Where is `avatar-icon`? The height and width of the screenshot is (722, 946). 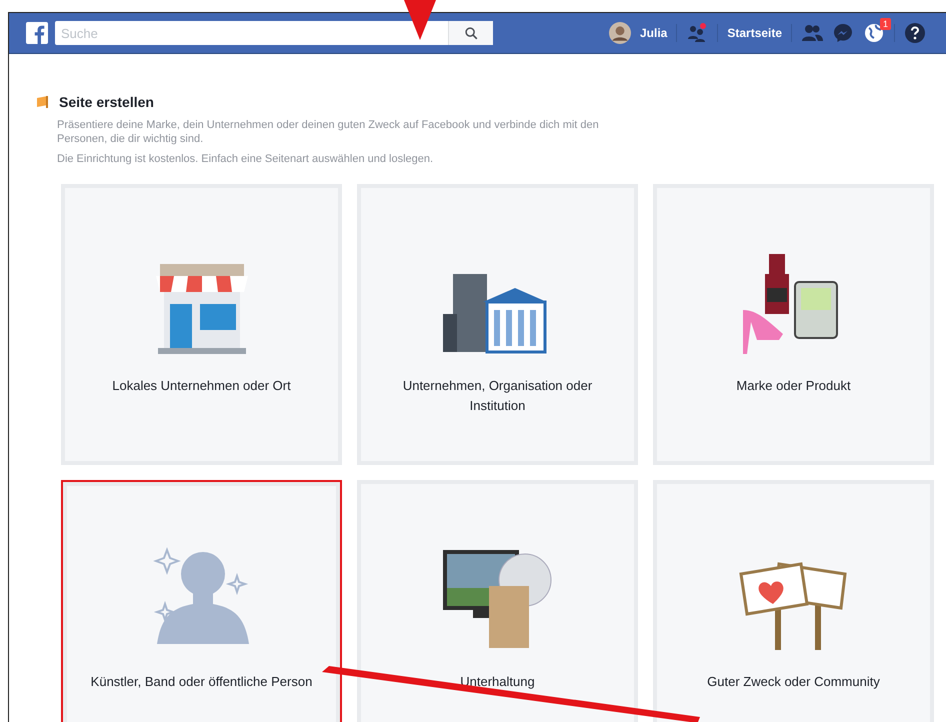 avatar-icon is located at coordinates (620, 33).